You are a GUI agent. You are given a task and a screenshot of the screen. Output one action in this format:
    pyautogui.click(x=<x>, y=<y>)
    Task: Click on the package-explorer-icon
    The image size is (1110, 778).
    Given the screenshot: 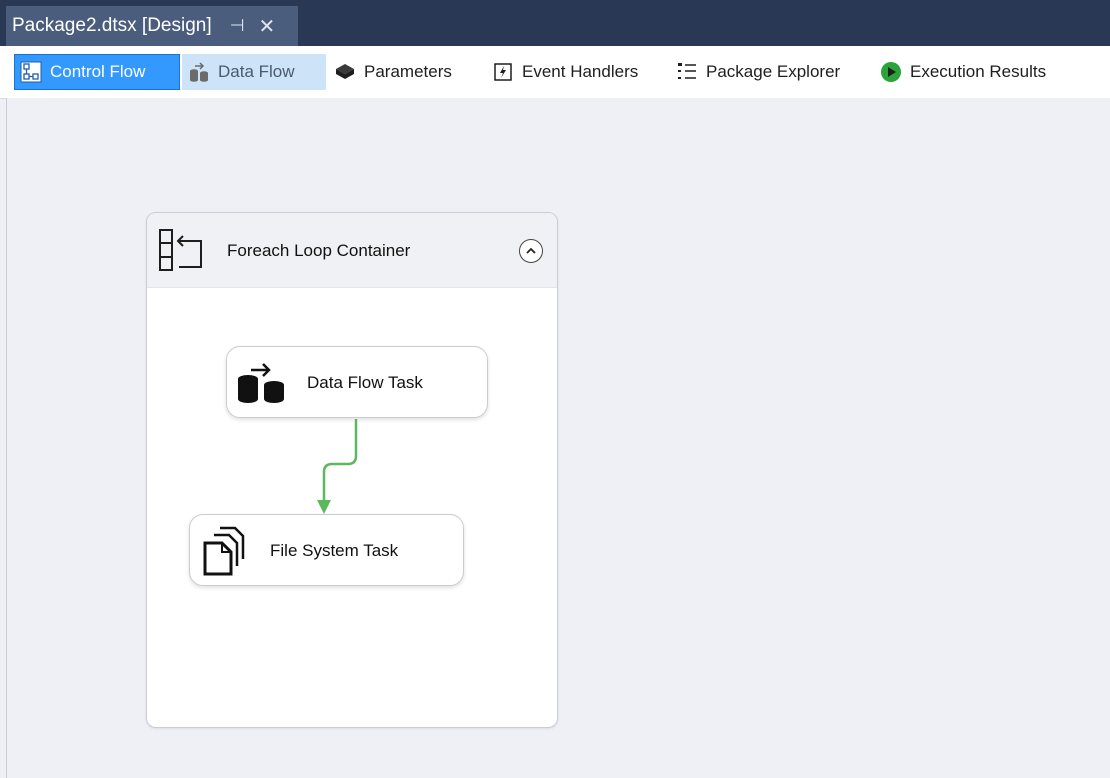 What is the action you would take?
    pyautogui.click(x=687, y=71)
    